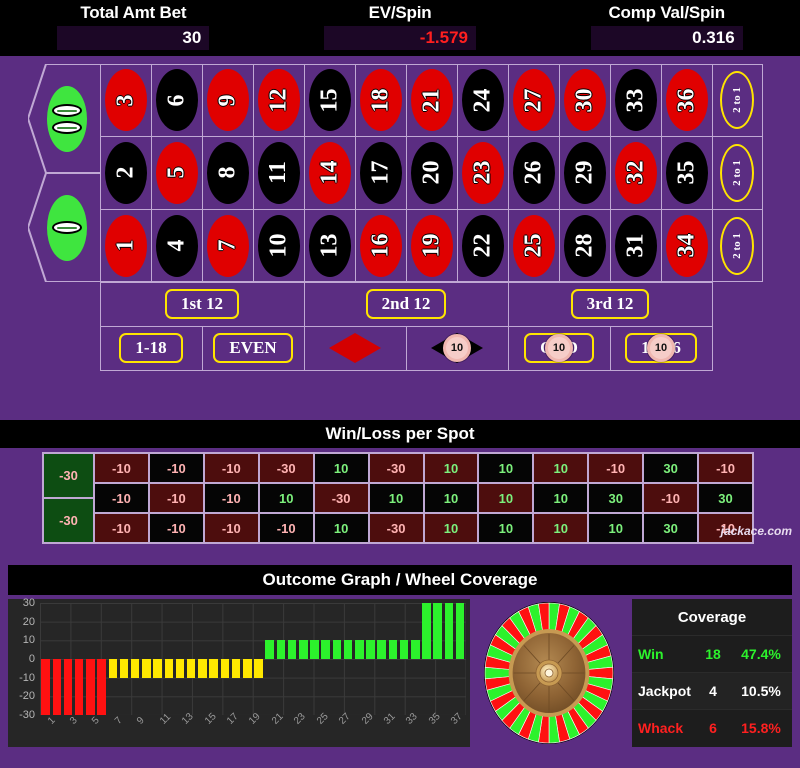 This screenshot has height=768, width=800. I want to click on bet-spot-36: 36, so click(686, 100).